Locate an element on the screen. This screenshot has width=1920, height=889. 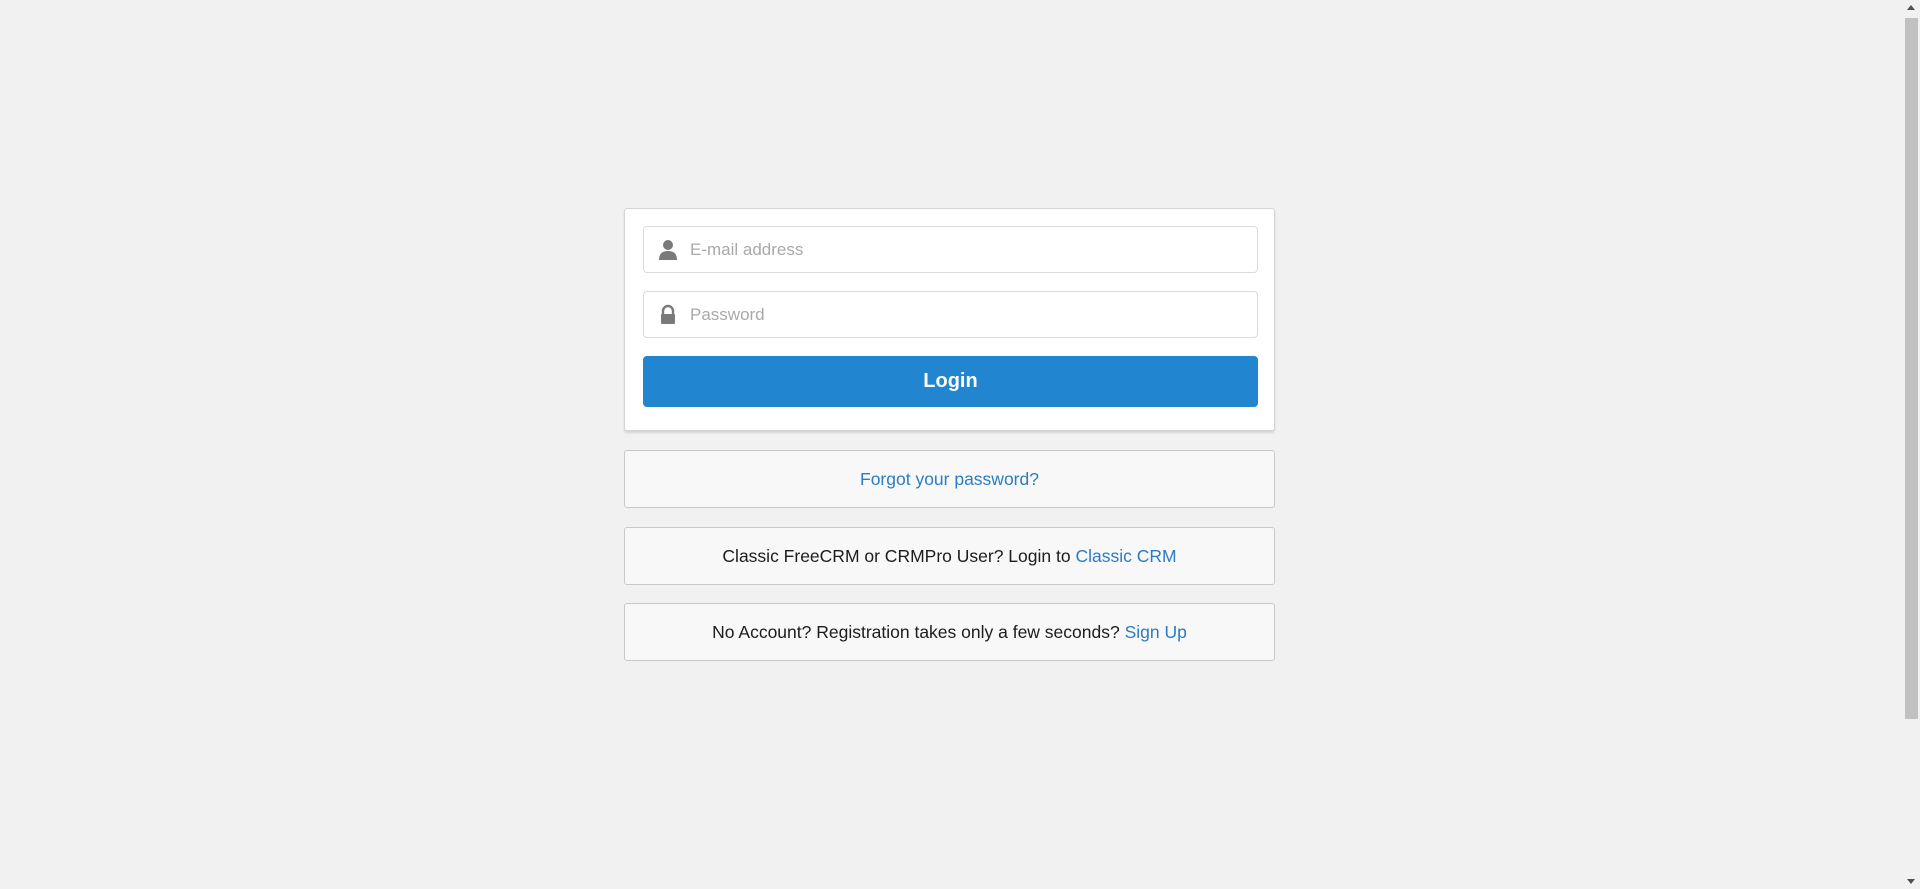
email-field is located at coordinates (950, 249).